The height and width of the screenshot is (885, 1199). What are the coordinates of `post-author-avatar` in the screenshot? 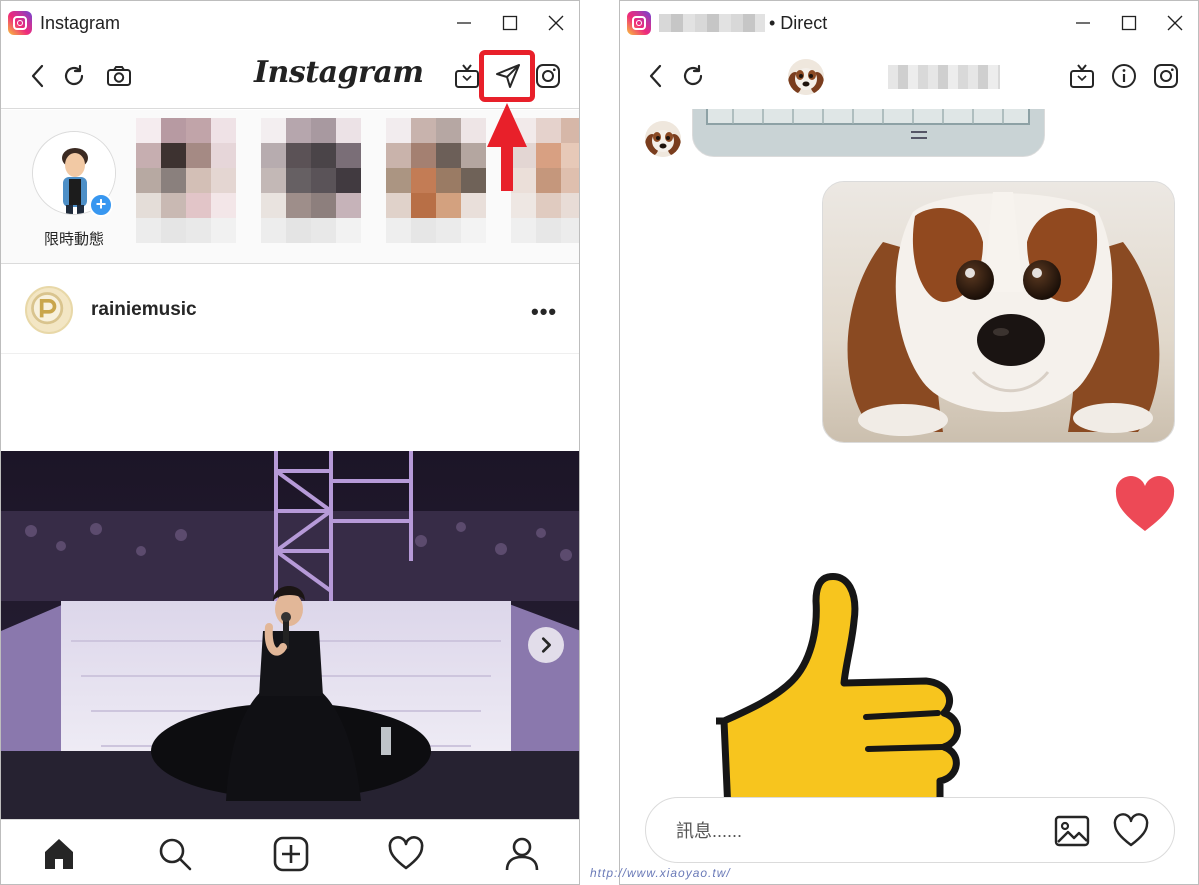 It's located at (49, 310).